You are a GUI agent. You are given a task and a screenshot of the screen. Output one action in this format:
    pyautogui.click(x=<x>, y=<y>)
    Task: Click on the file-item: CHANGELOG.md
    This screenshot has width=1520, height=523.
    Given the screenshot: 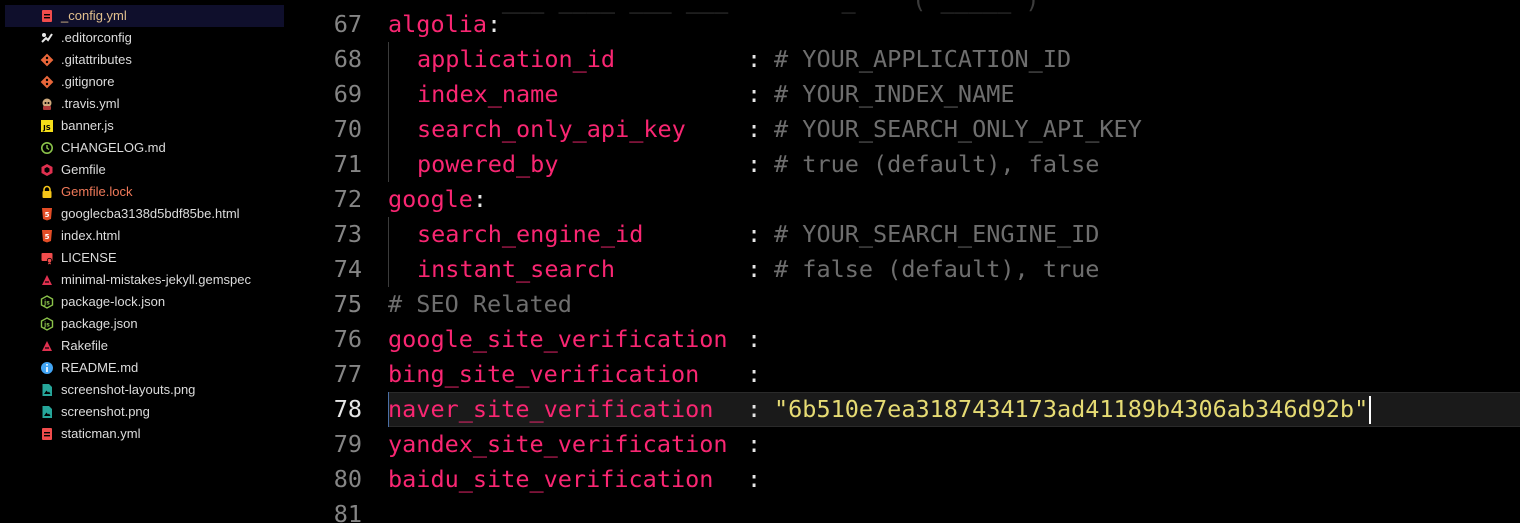 What is the action you would take?
    pyautogui.click(x=144, y=148)
    